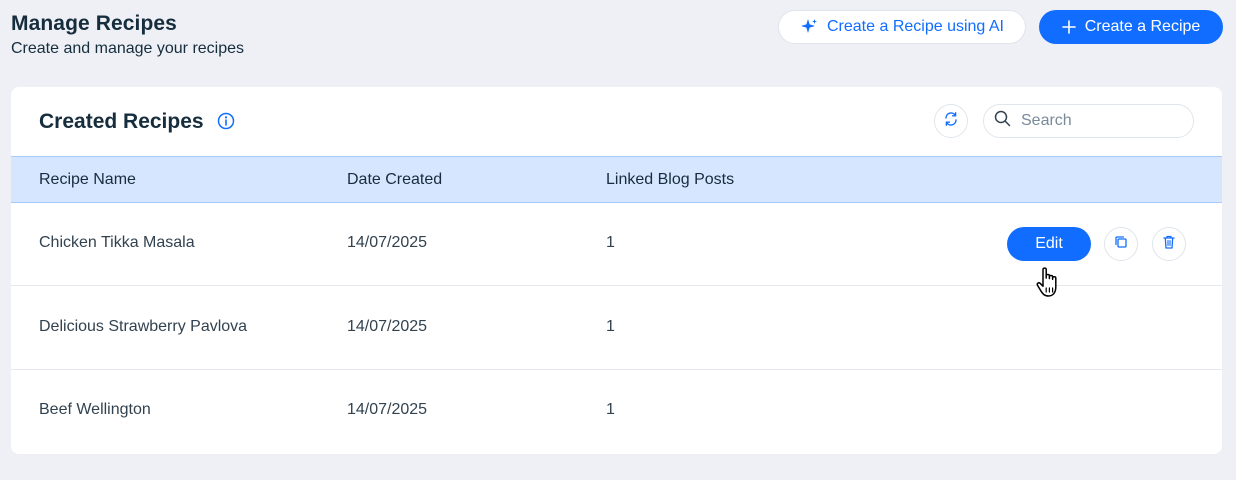 The image size is (1236, 480). What do you see at coordinates (121, 121) in the screenshot?
I see `card-title: Created Recipes` at bounding box center [121, 121].